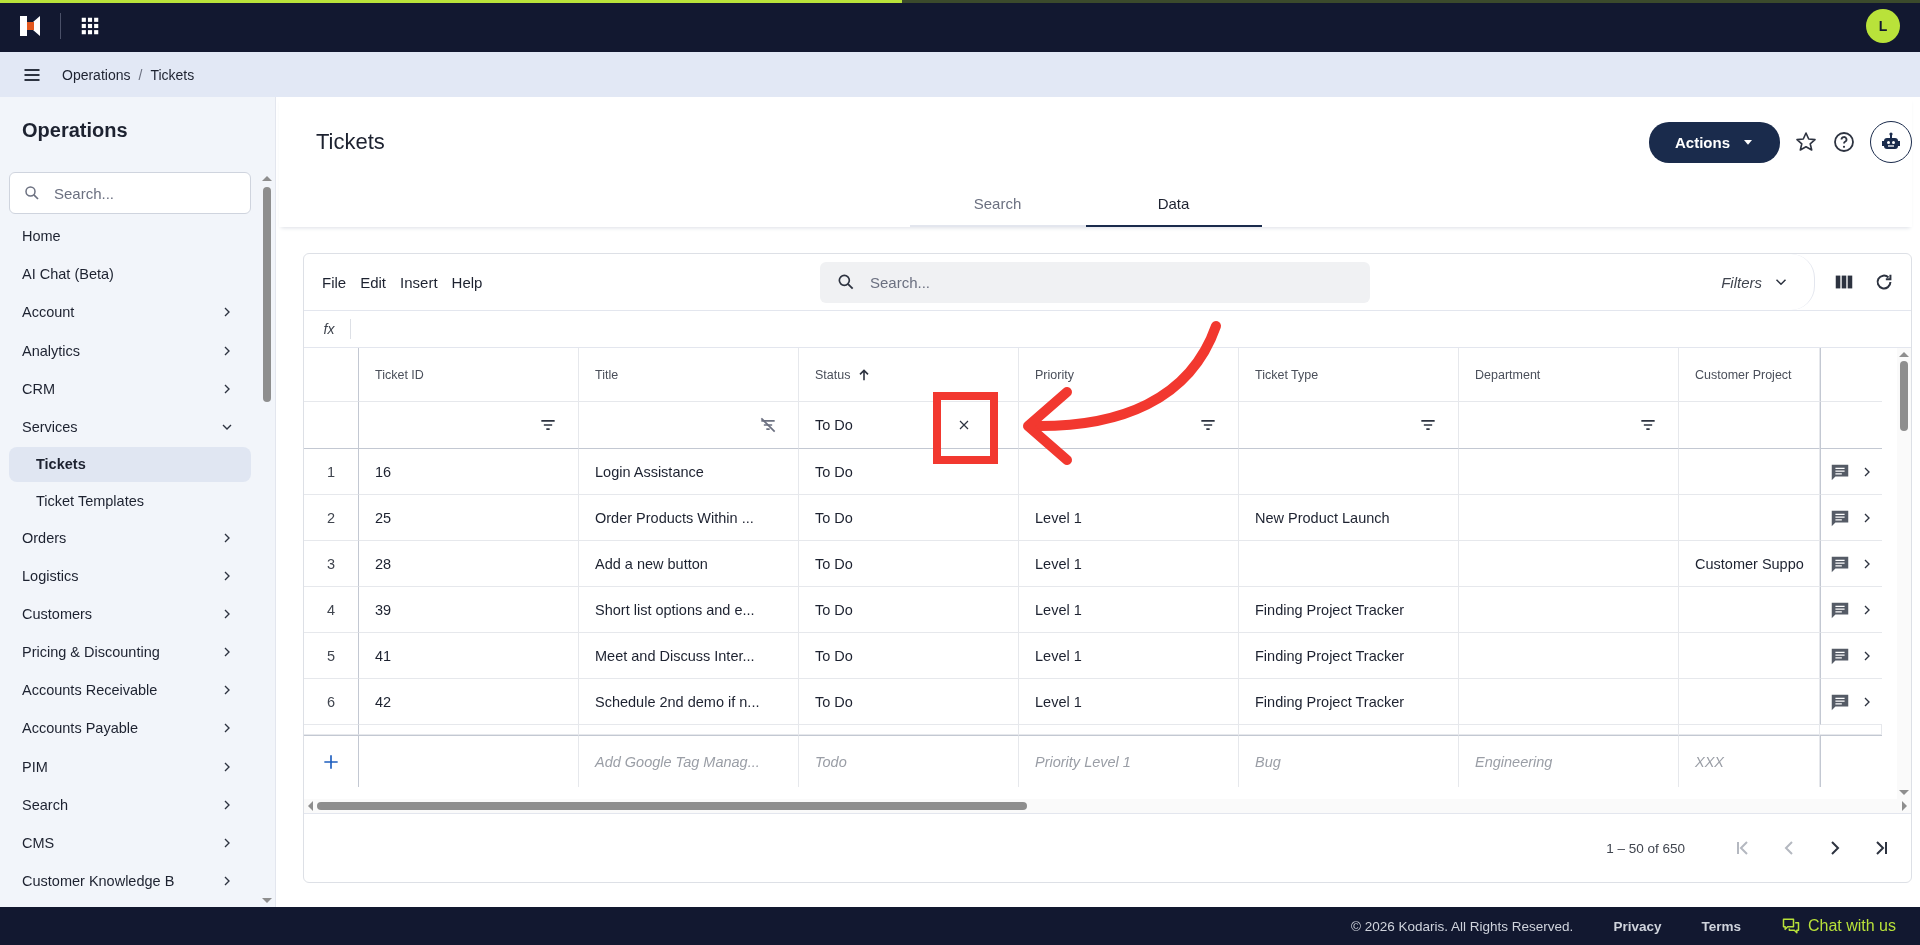 Image resolution: width=1920 pixels, height=945 pixels. What do you see at coordinates (331, 472) in the screenshot?
I see `row-number: 1` at bounding box center [331, 472].